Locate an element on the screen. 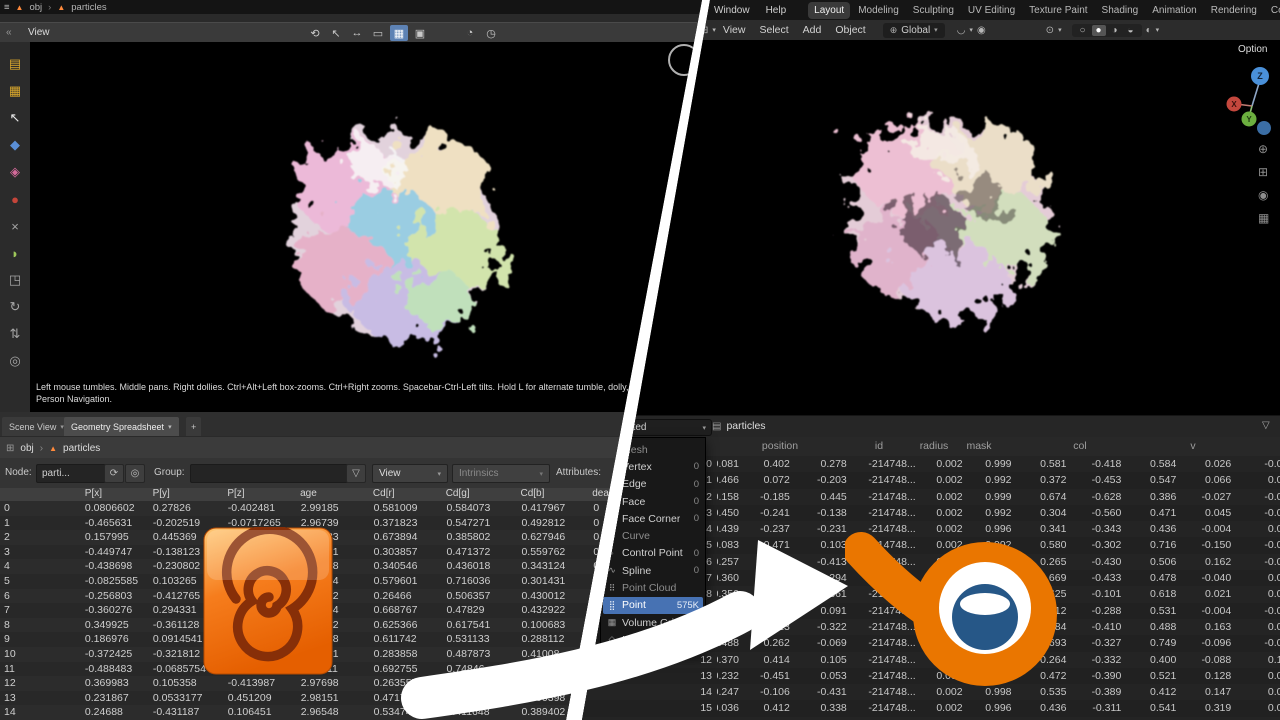 This screenshot has width=1280, height=720. paint-tool-icon: ◈ is located at coordinates (15, 172).